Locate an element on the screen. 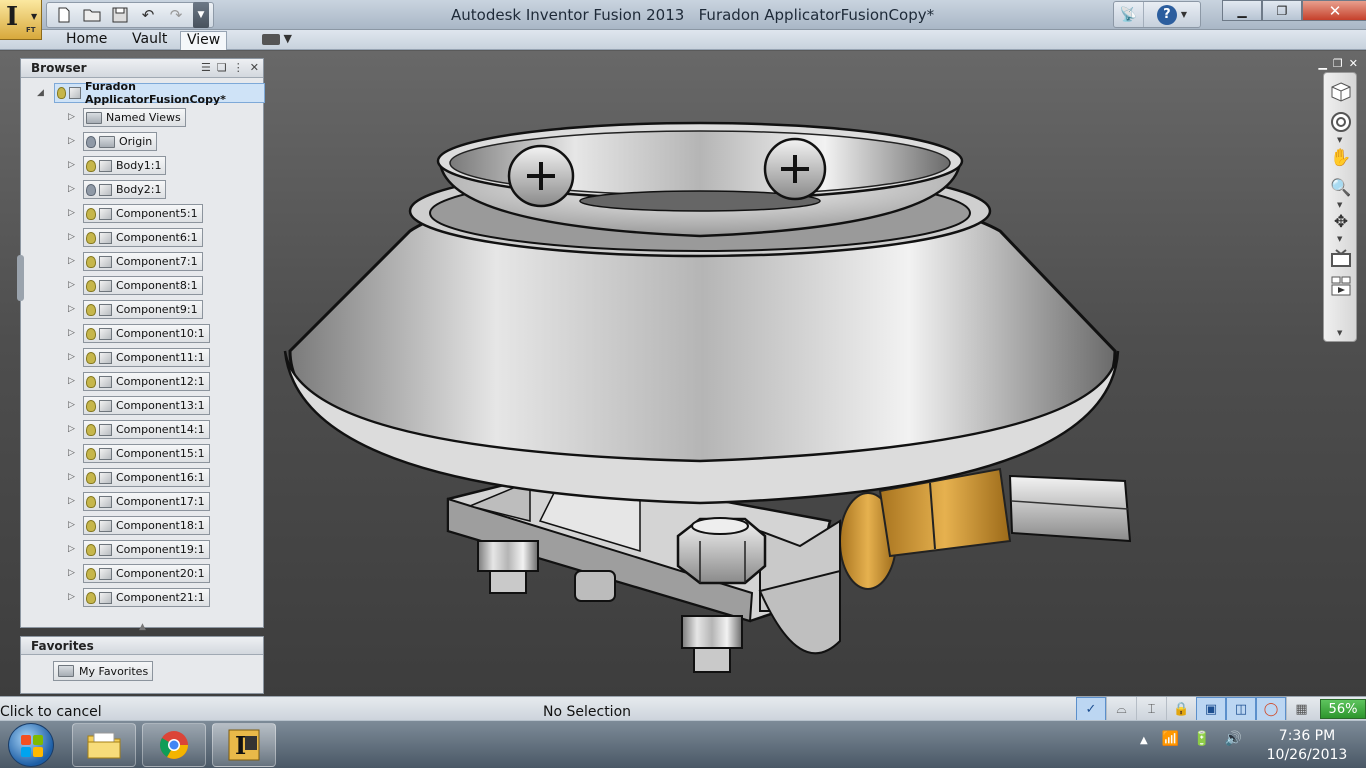  show-hidden-icons: ▲ is located at coordinates (1144, 741).